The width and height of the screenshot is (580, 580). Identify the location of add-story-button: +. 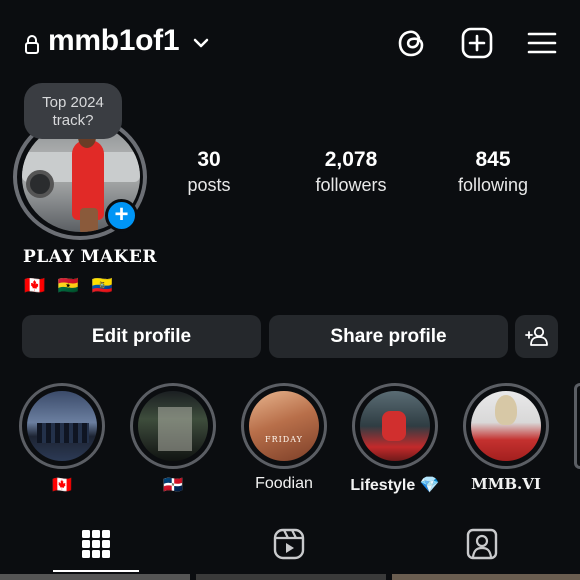
(121, 215).